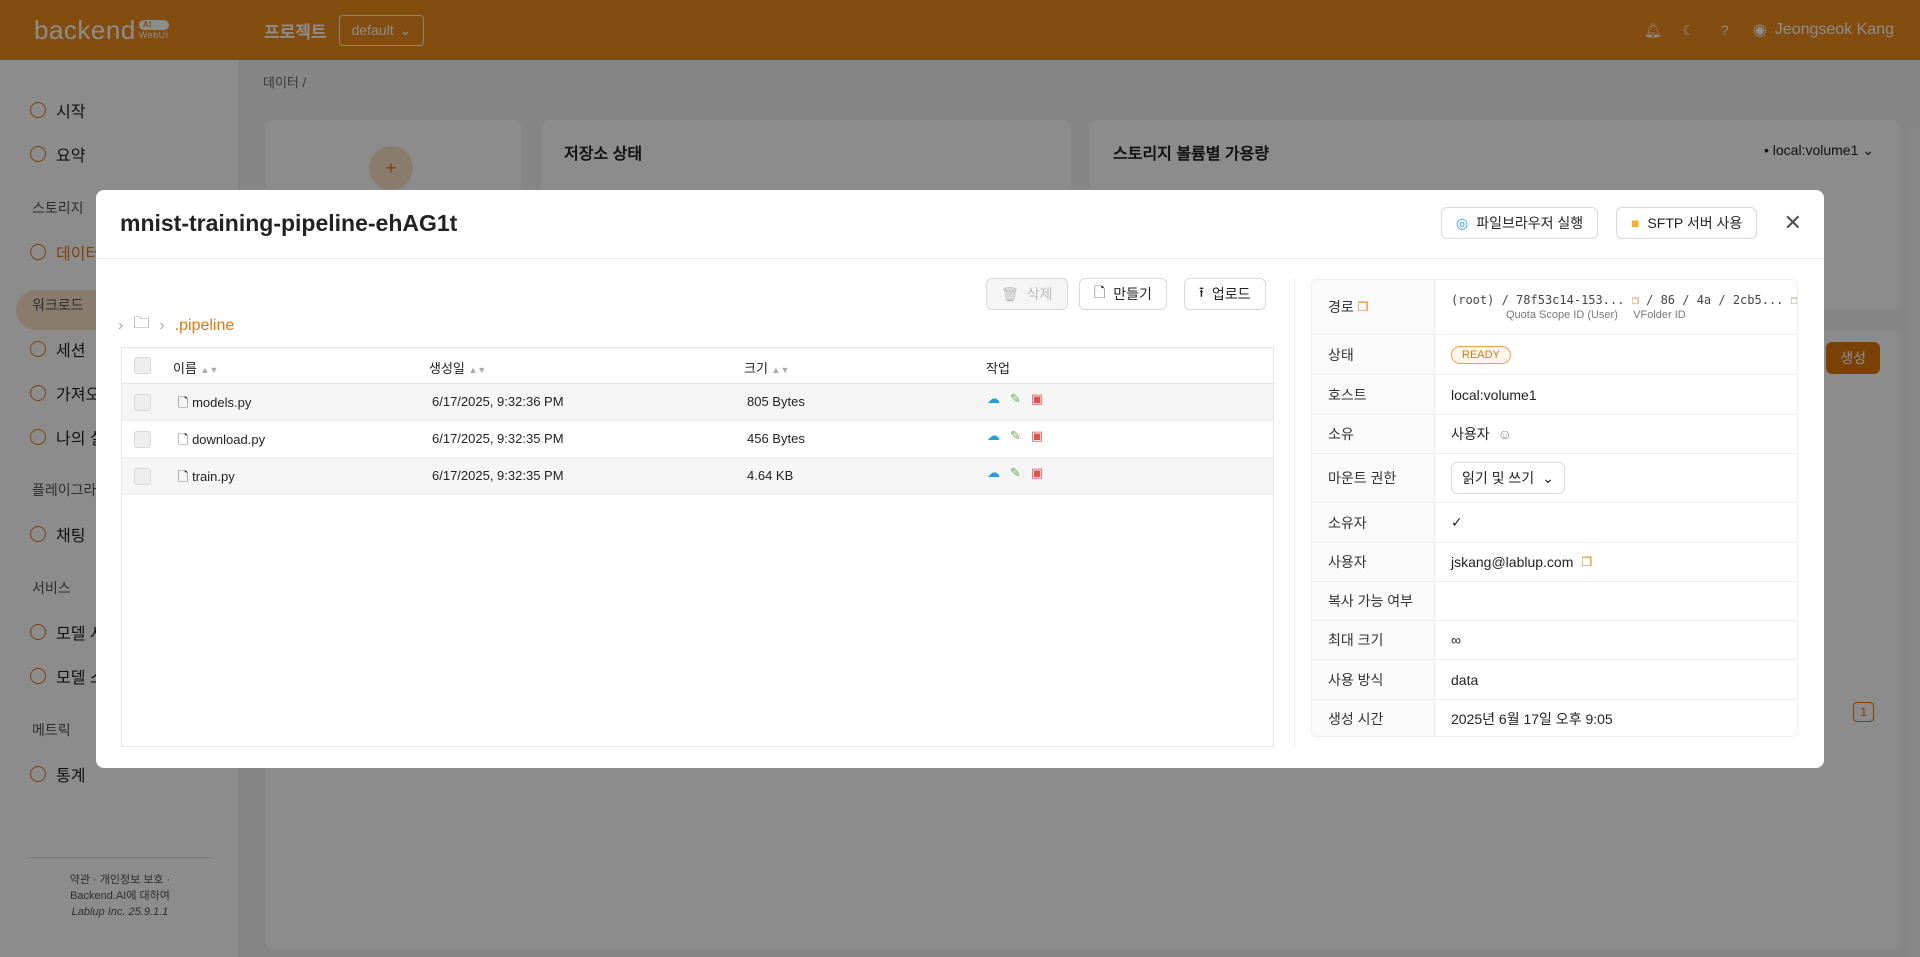 The width and height of the screenshot is (1920, 957). Describe the element at coordinates (1554, 680) in the screenshot. I see `info-usage-row: 사용 방식 data` at that location.